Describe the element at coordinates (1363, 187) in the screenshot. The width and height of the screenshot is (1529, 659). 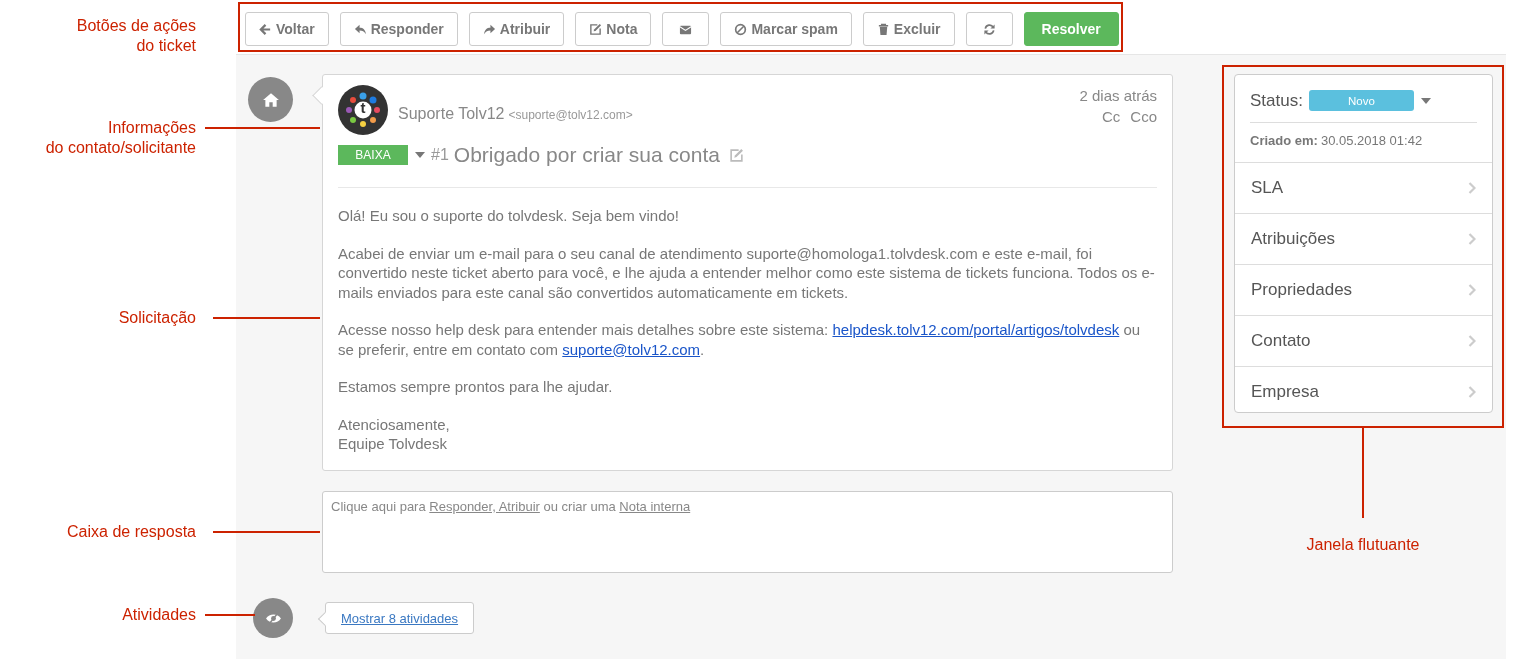
I see `panel-section: SLA` at that location.